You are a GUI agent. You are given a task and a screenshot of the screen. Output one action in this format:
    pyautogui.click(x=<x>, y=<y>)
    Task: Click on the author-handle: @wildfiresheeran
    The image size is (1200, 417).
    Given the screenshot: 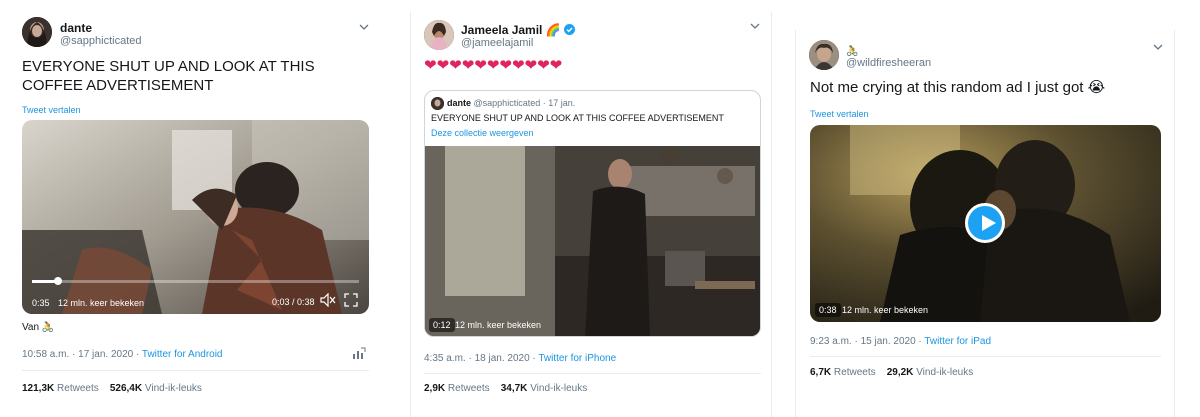 What is the action you would take?
    pyautogui.click(x=888, y=63)
    